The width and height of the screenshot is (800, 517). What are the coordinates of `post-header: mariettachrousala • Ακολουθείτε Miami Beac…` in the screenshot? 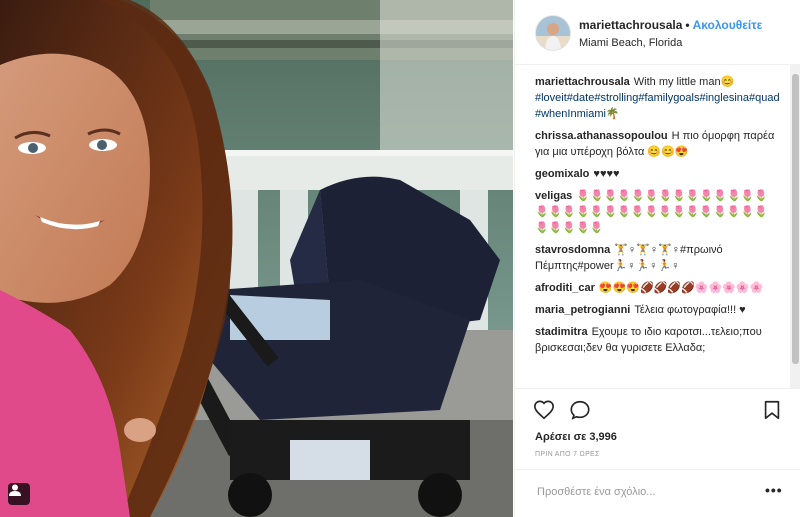 It's located at (657, 32).